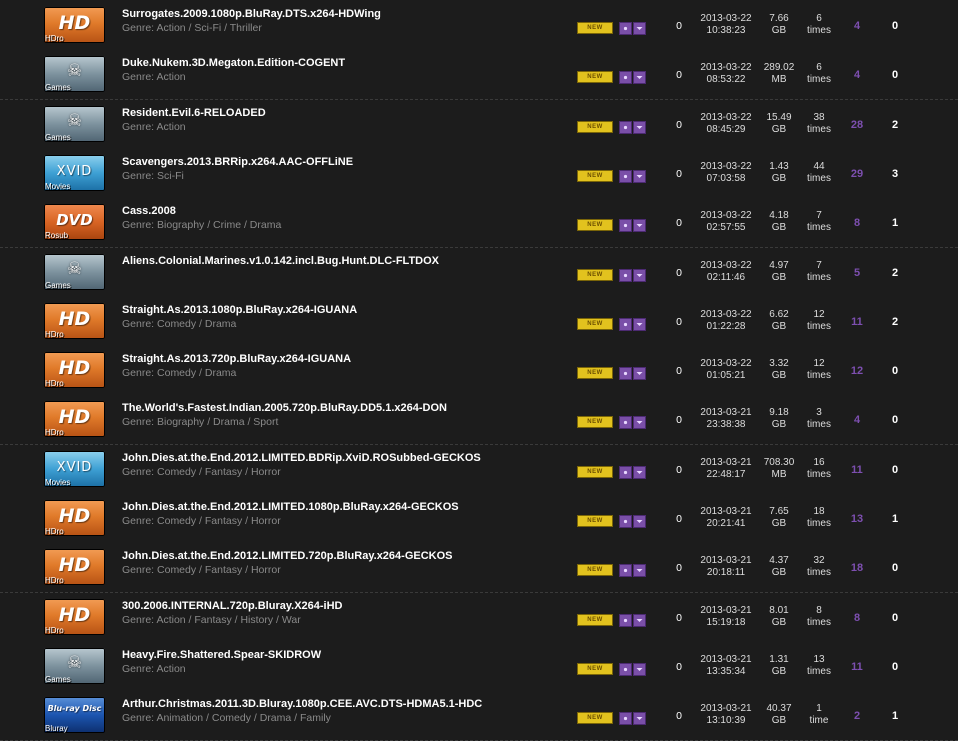 The height and width of the screenshot is (741, 958). Describe the element at coordinates (779, 222) in the screenshot. I see `torrent-size: 4.18 GB` at that location.